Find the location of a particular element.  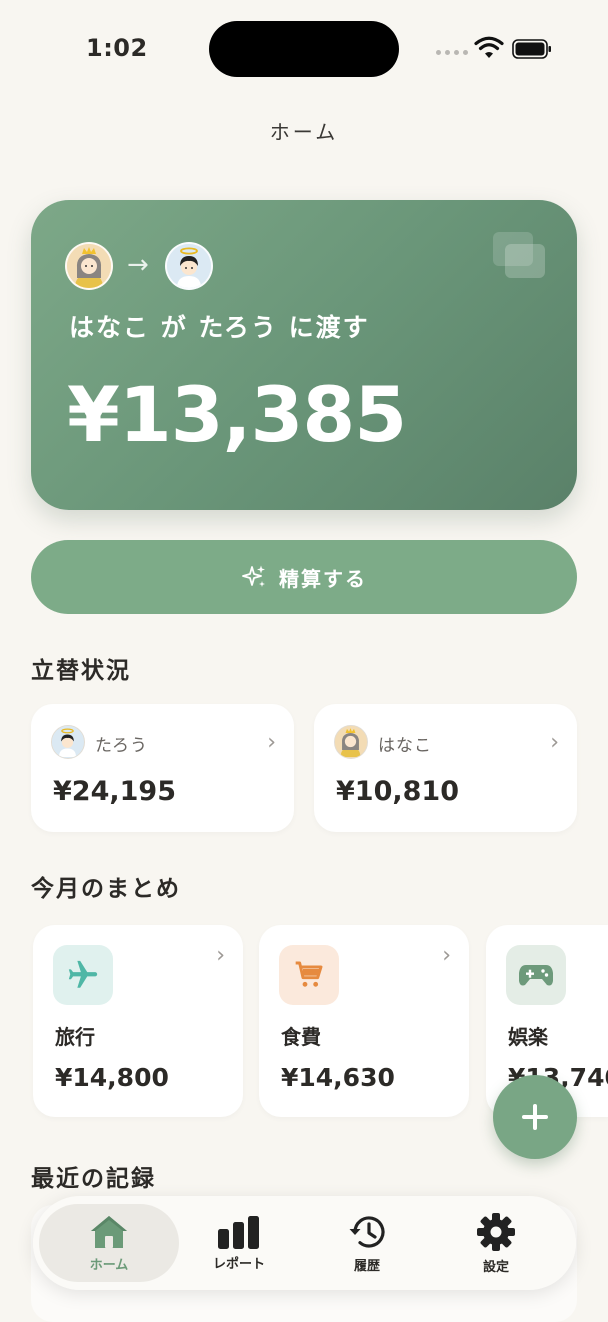

angel-boy-avatar is located at coordinates (68, 742).